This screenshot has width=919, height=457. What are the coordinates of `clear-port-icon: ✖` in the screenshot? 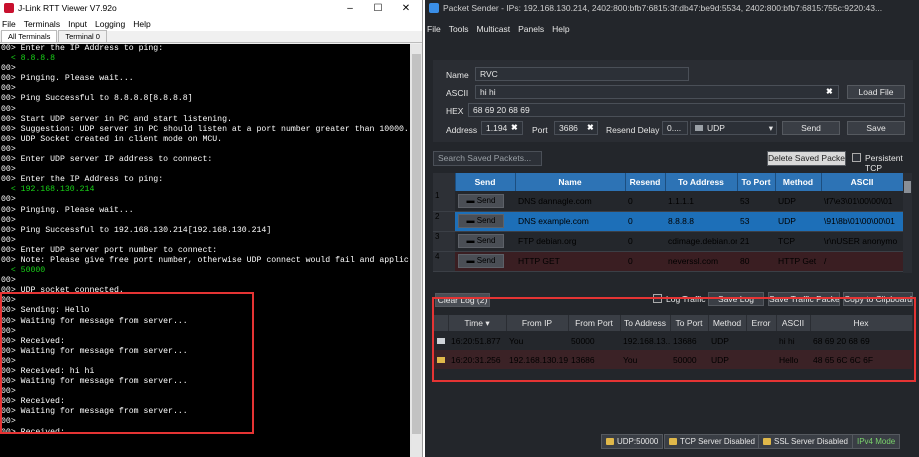 It's located at (590, 127).